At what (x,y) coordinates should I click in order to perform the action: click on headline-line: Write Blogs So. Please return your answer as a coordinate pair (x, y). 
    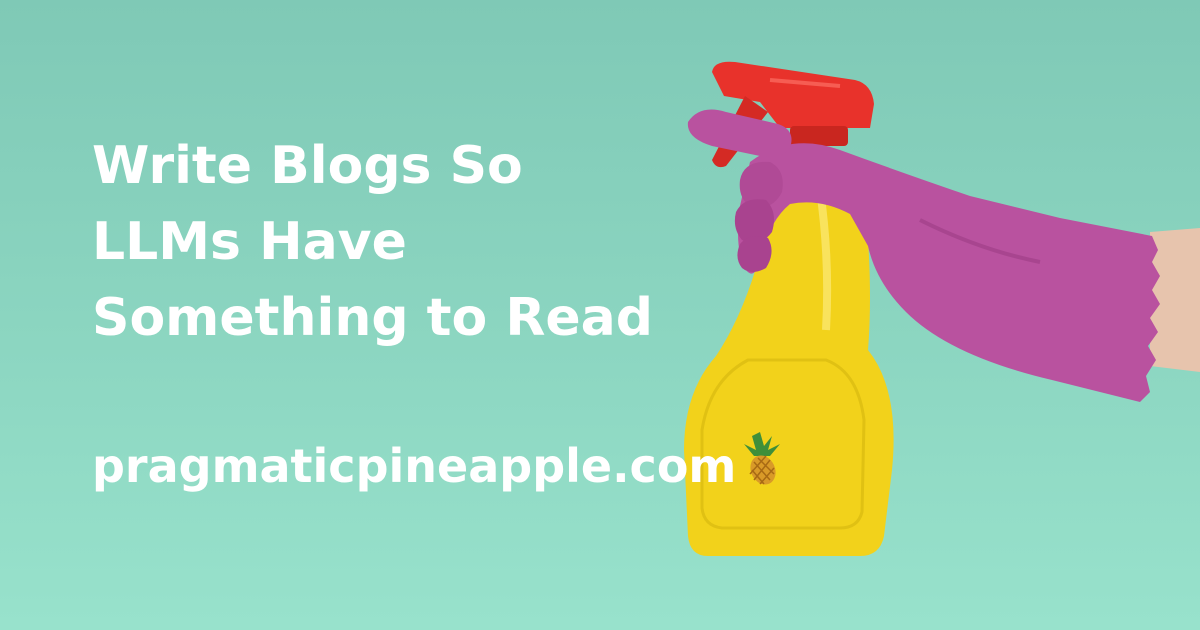
    Looking at the image, I should click on (307, 166).